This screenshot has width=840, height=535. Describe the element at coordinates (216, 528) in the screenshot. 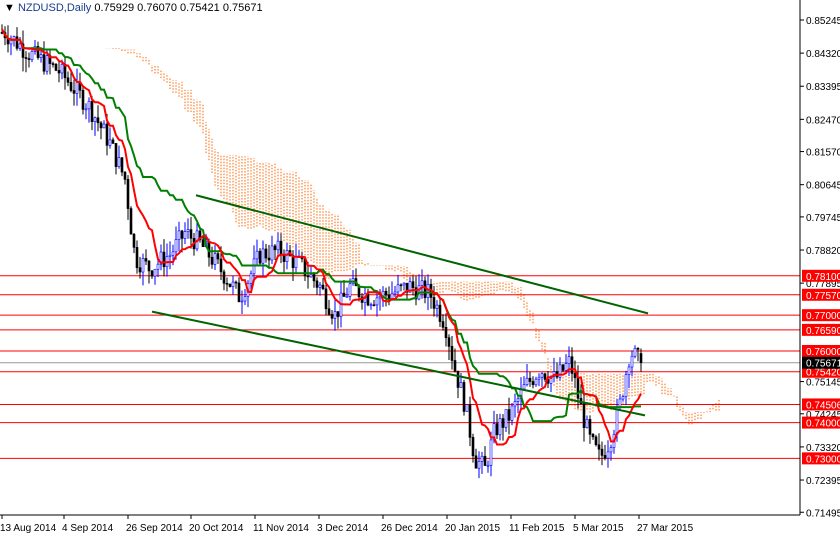

I see `x-tick-label: 20 Oct 2014` at that location.